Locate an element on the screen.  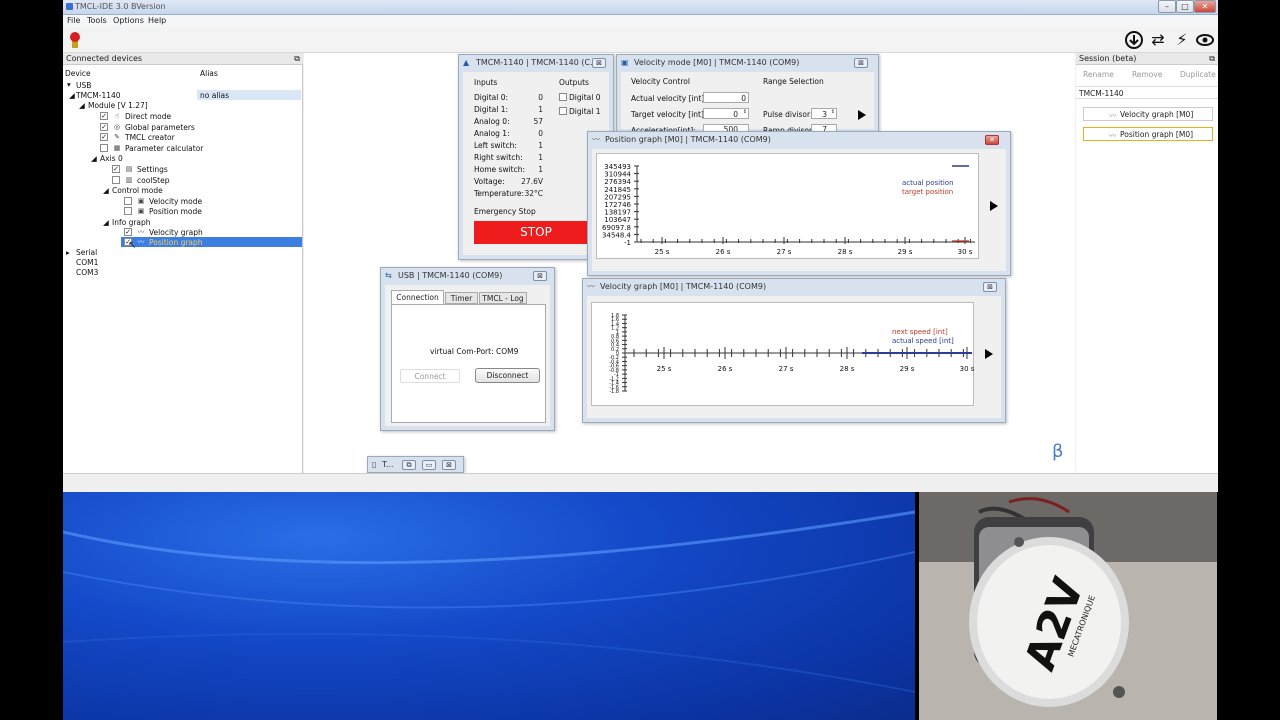
pulse-divisor-field: 3 ⇕ is located at coordinates (824, 113).